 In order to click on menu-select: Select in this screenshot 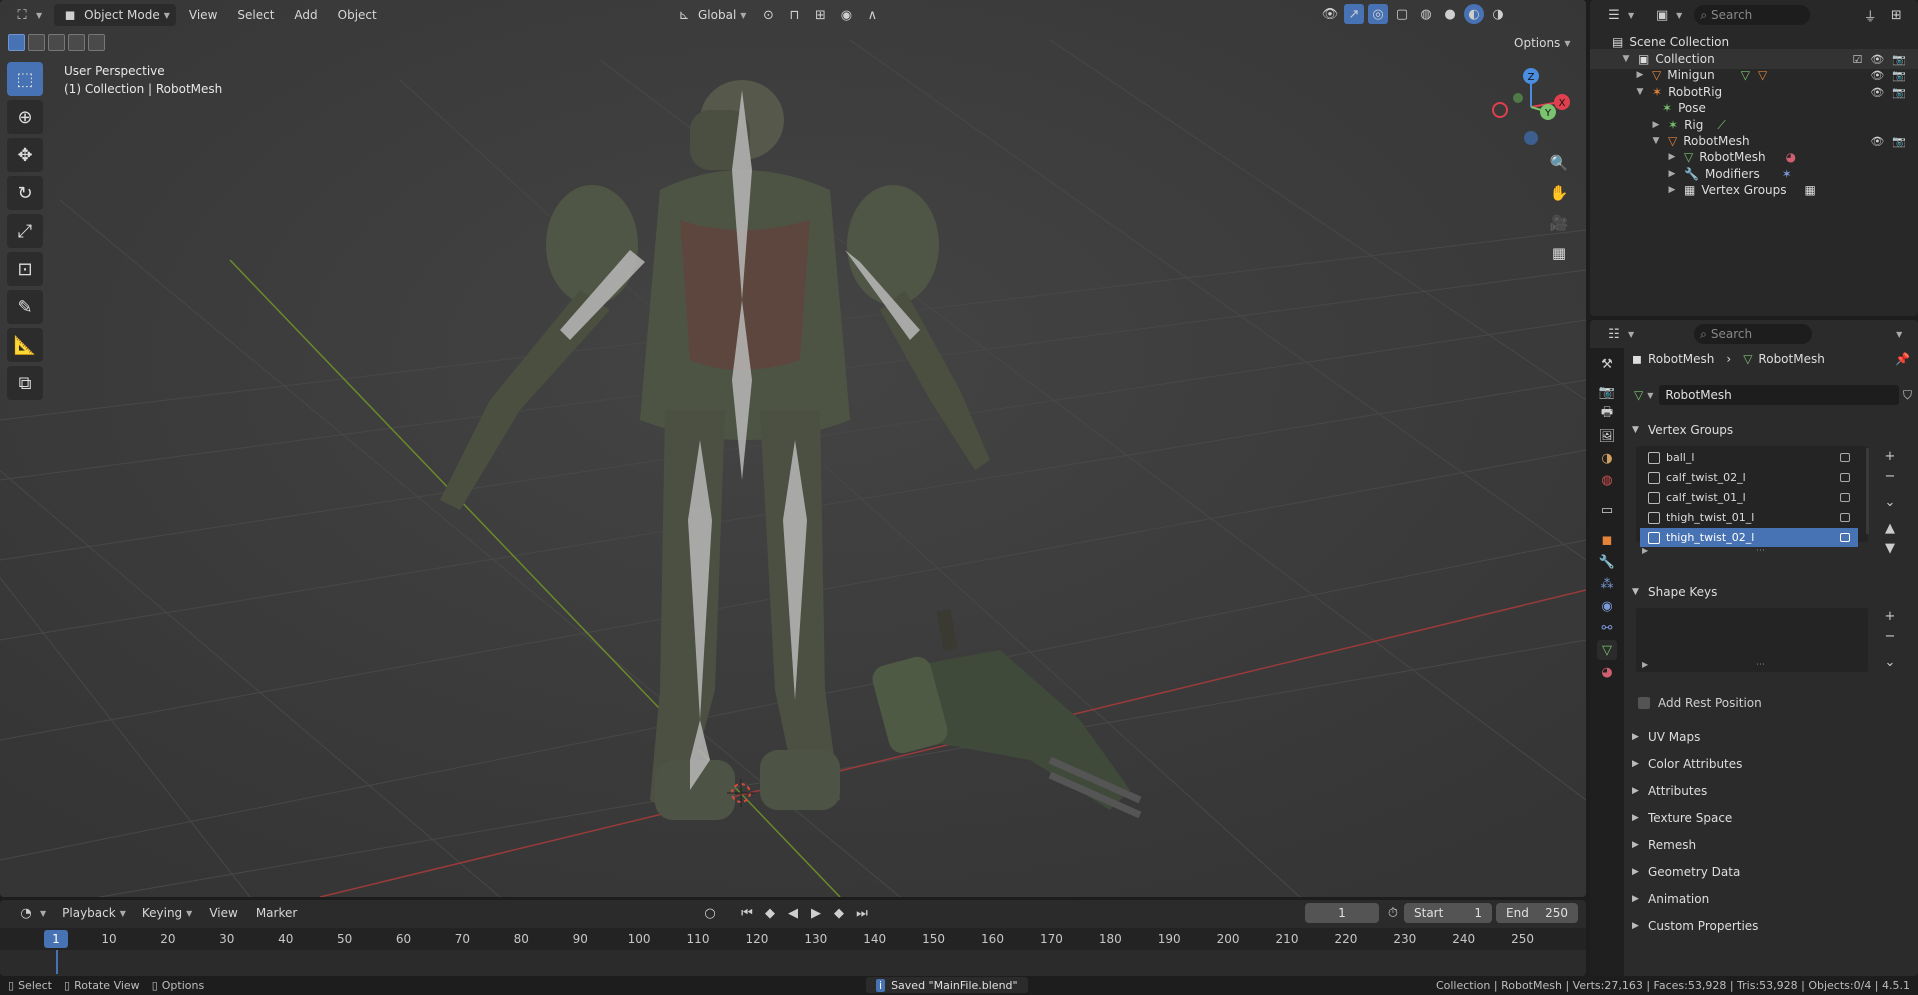, I will do `click(255, 15)`.